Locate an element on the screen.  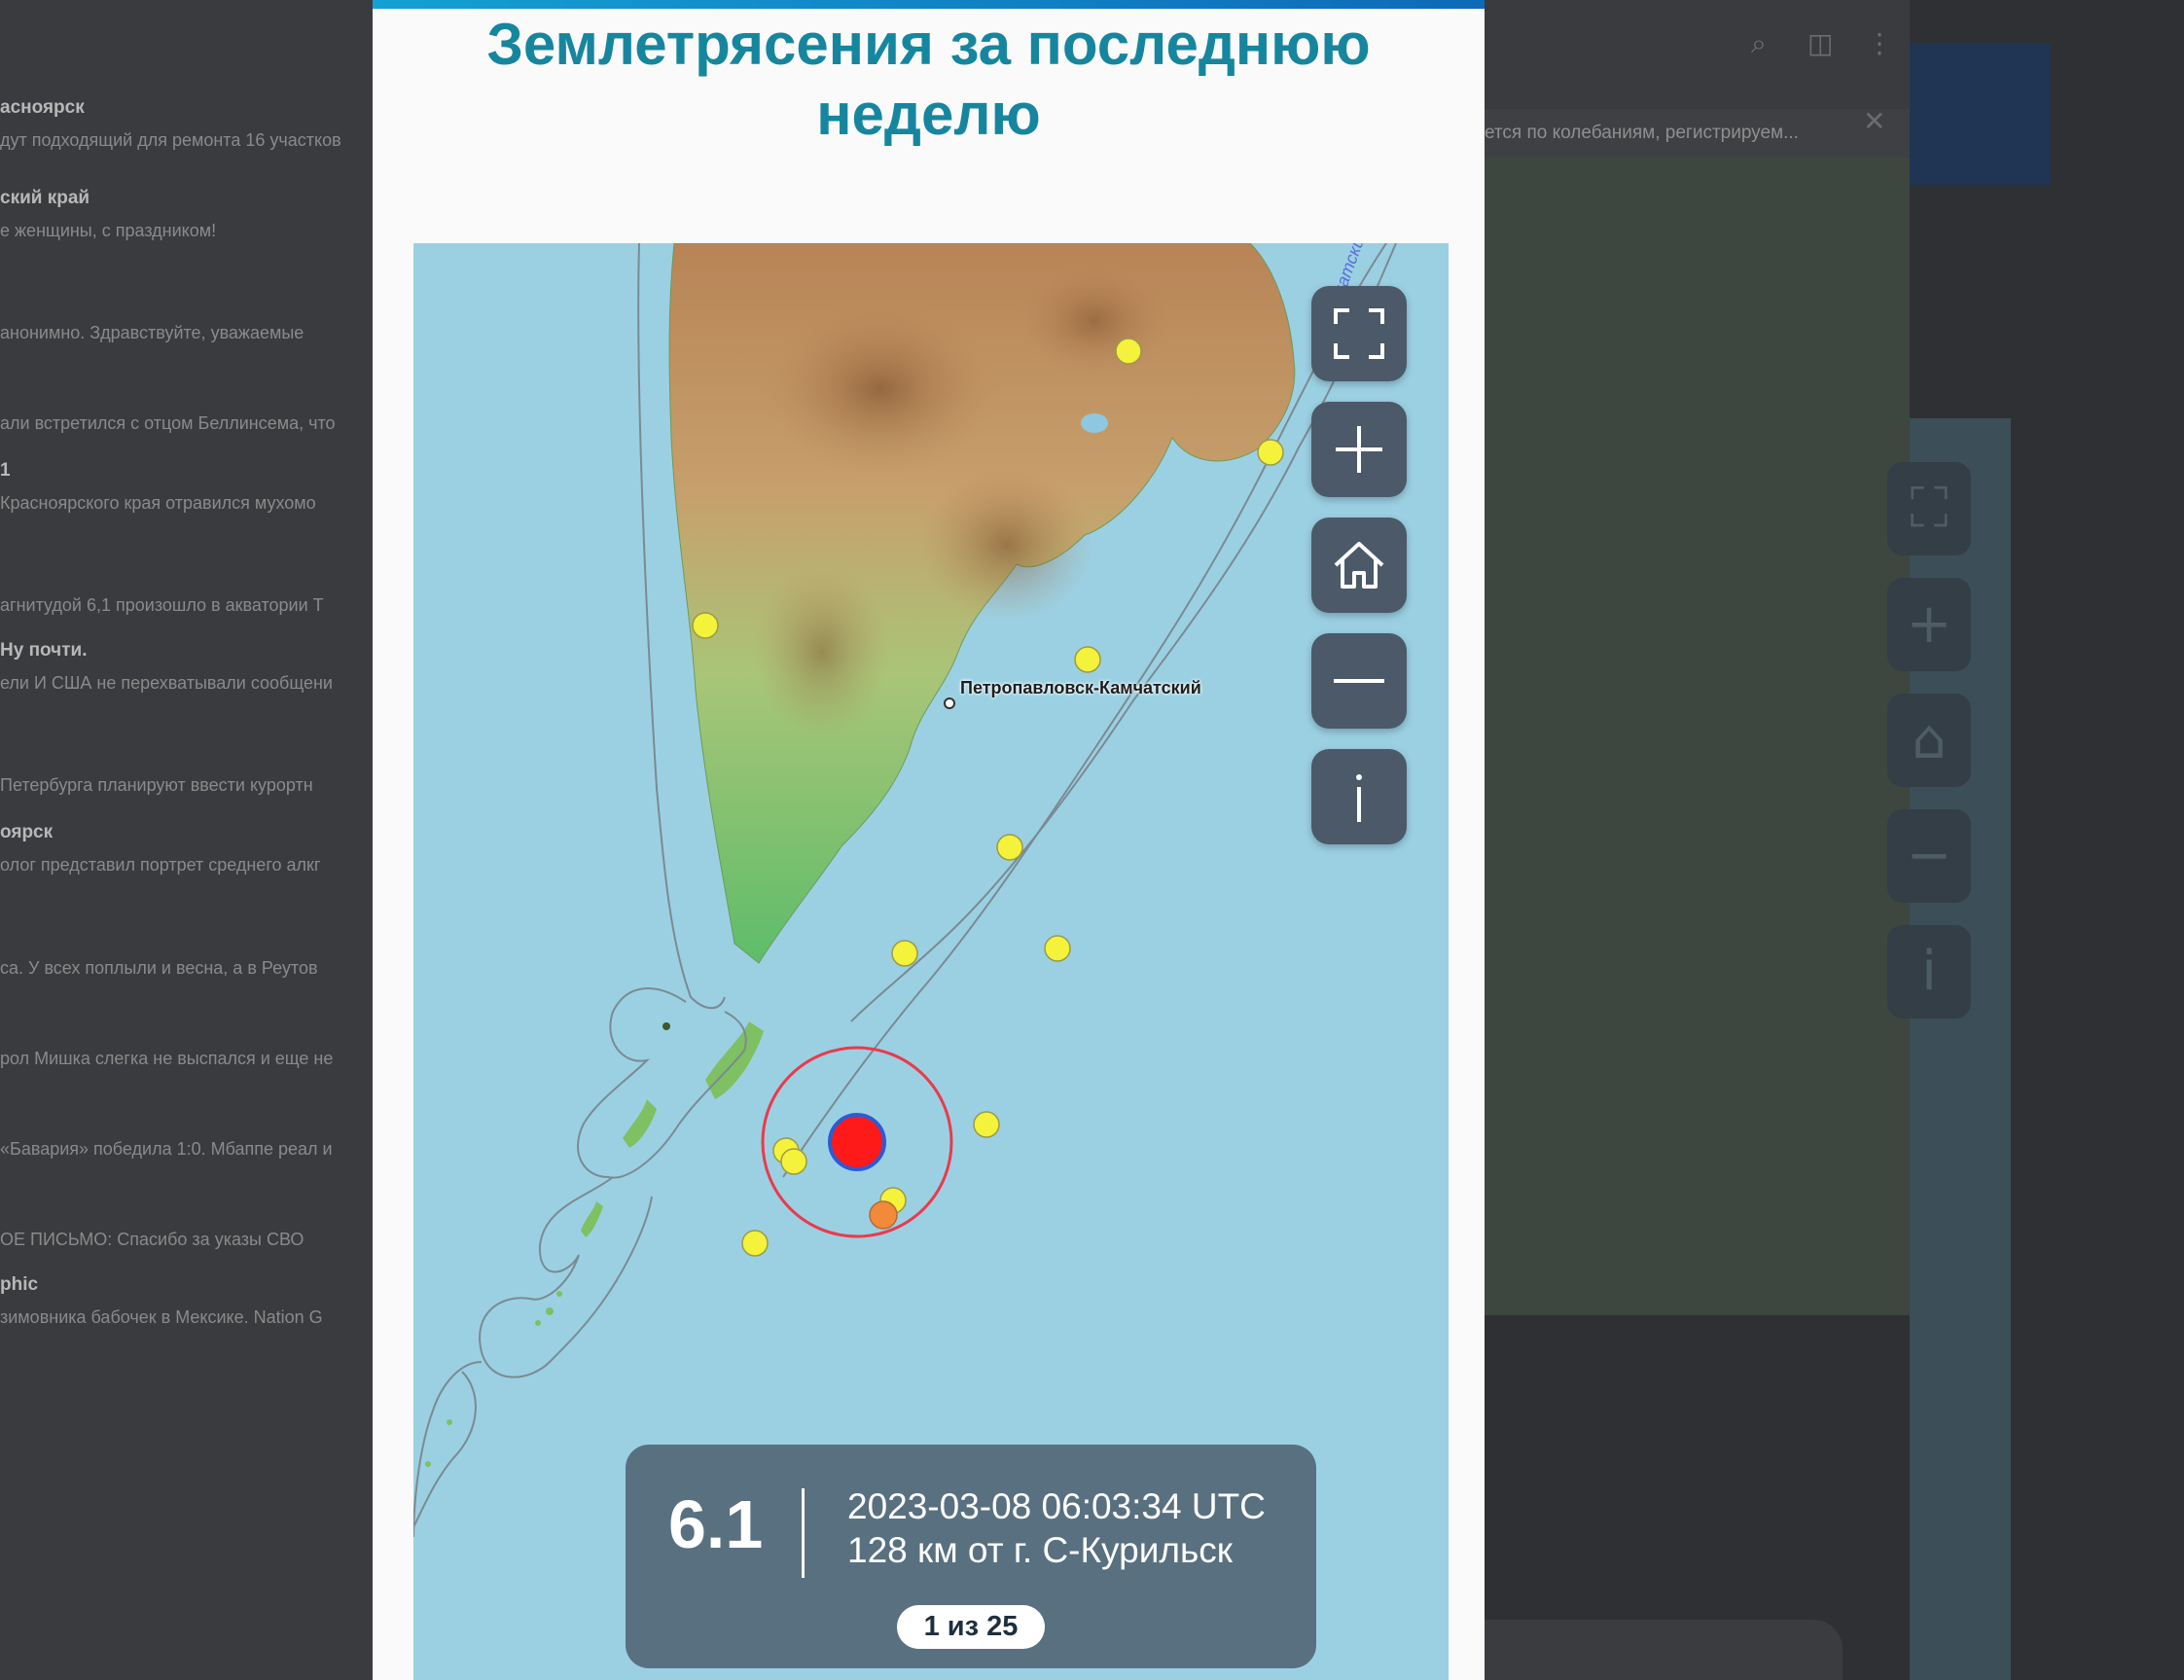
fullscreen-icon is located at coordinates (1359, 333).